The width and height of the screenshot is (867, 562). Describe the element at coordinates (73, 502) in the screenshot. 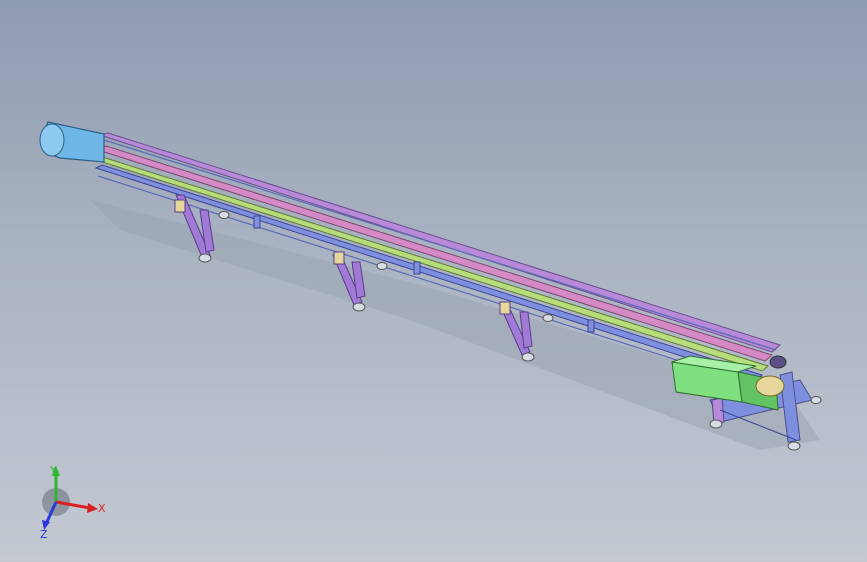

I see `axis-triad: Y X Z` at that location.